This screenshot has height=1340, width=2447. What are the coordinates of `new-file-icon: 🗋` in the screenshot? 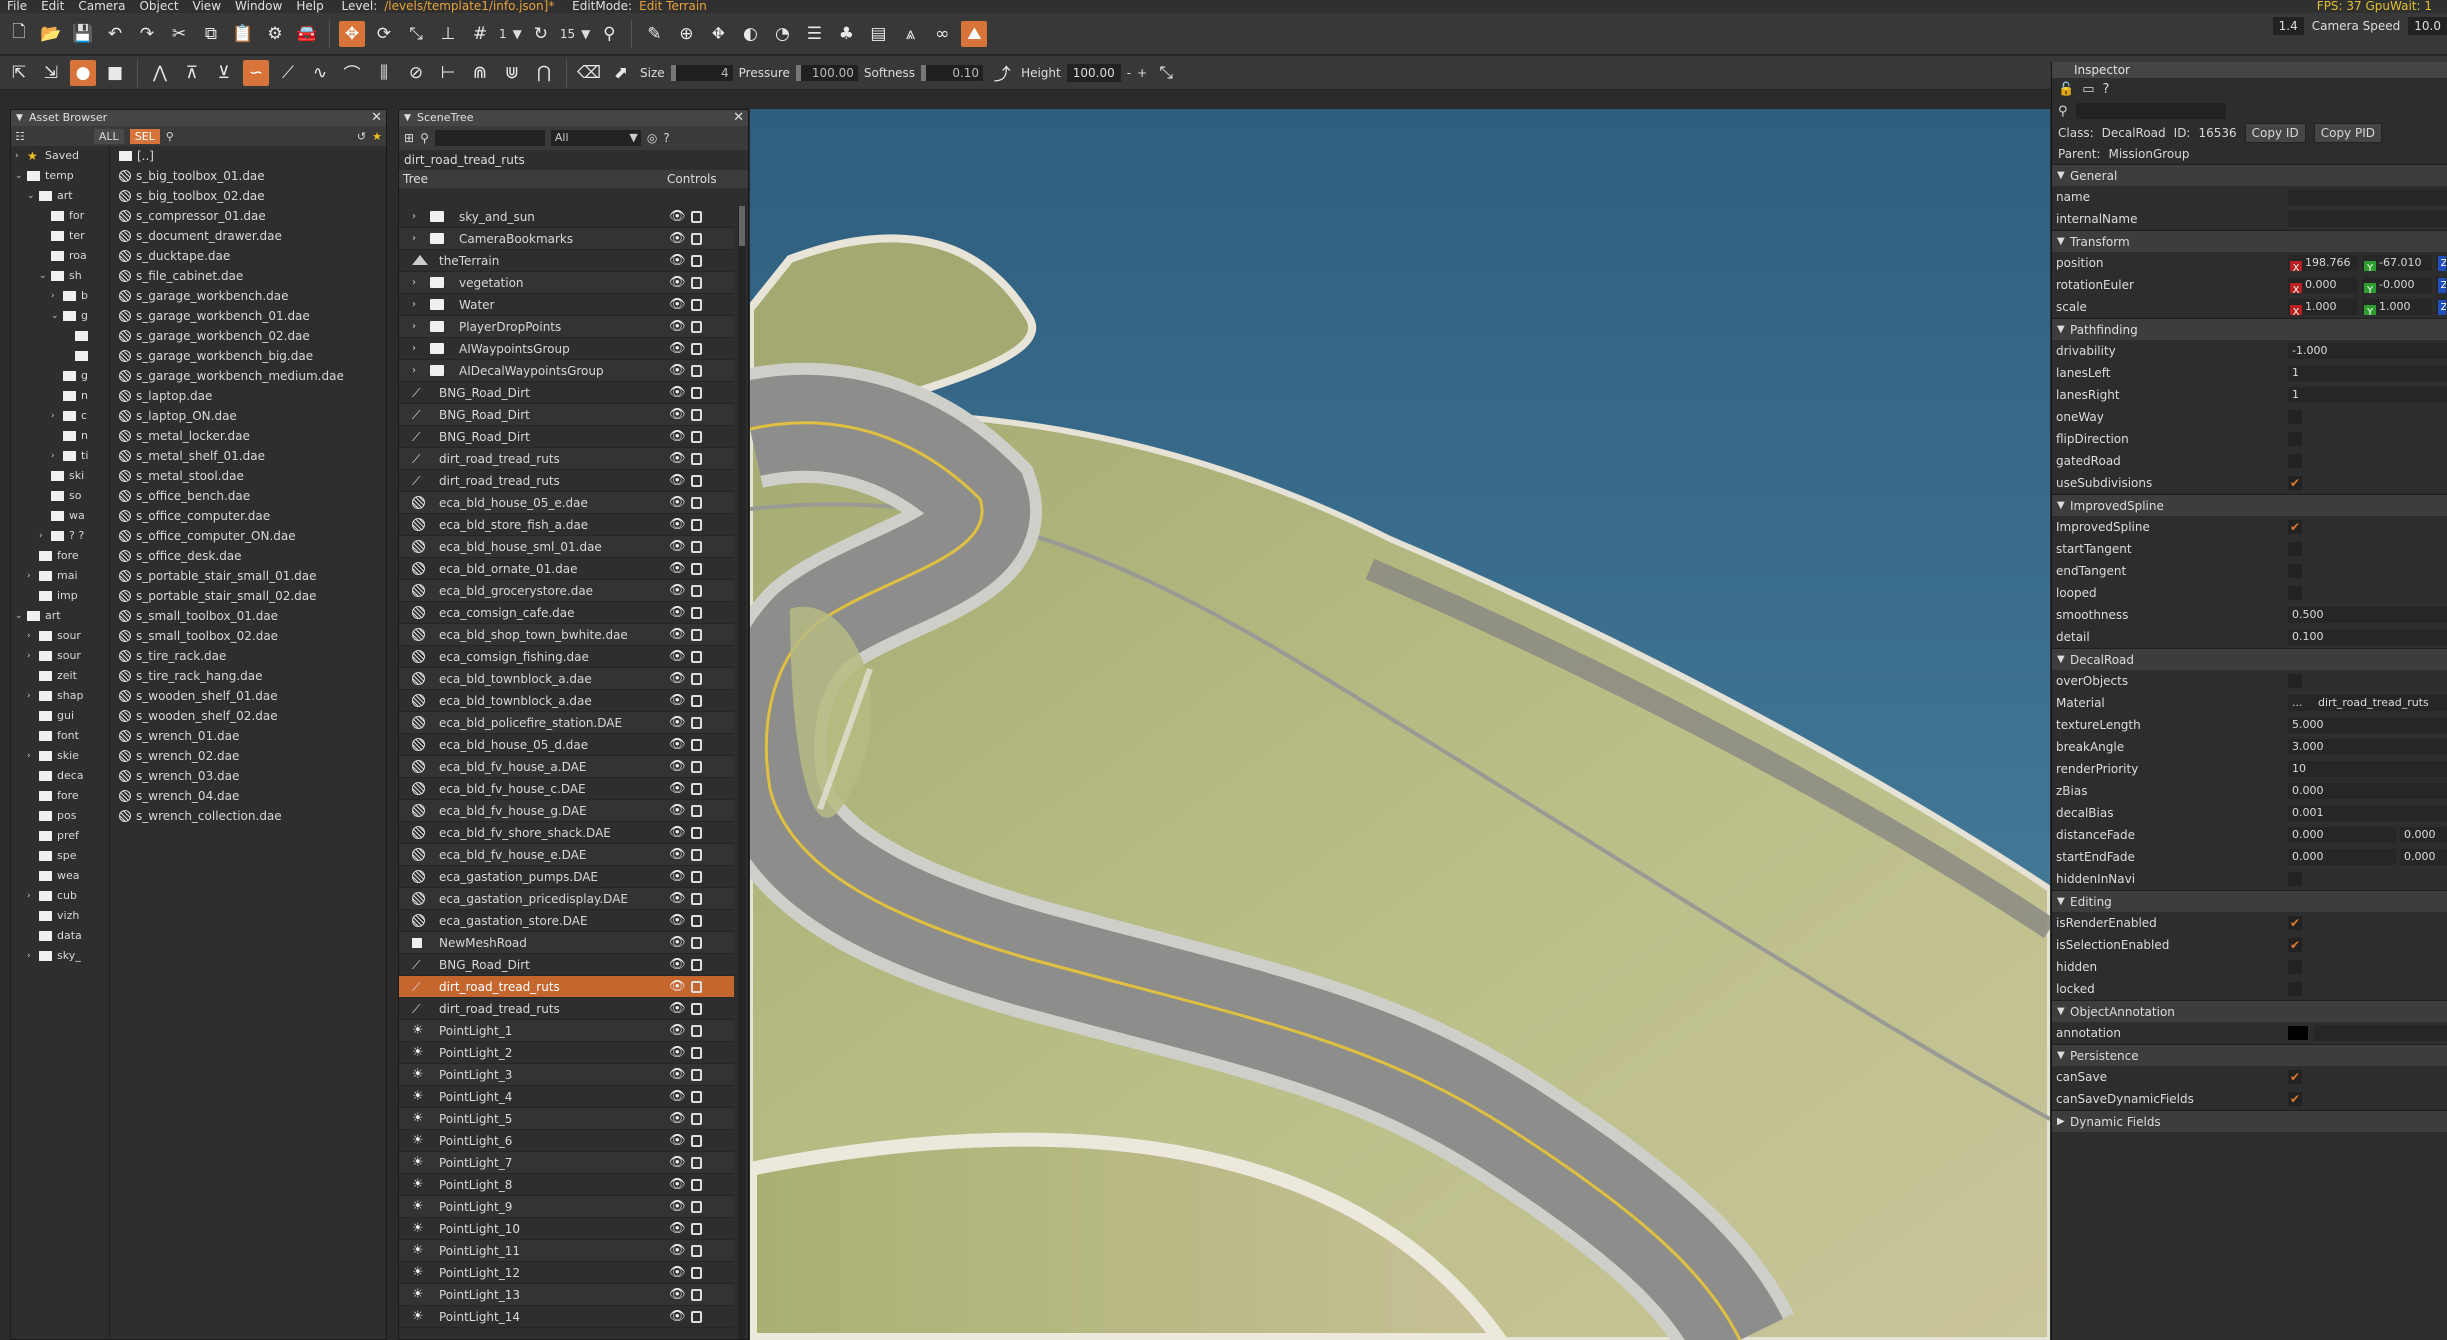 It's located at (19, 34).